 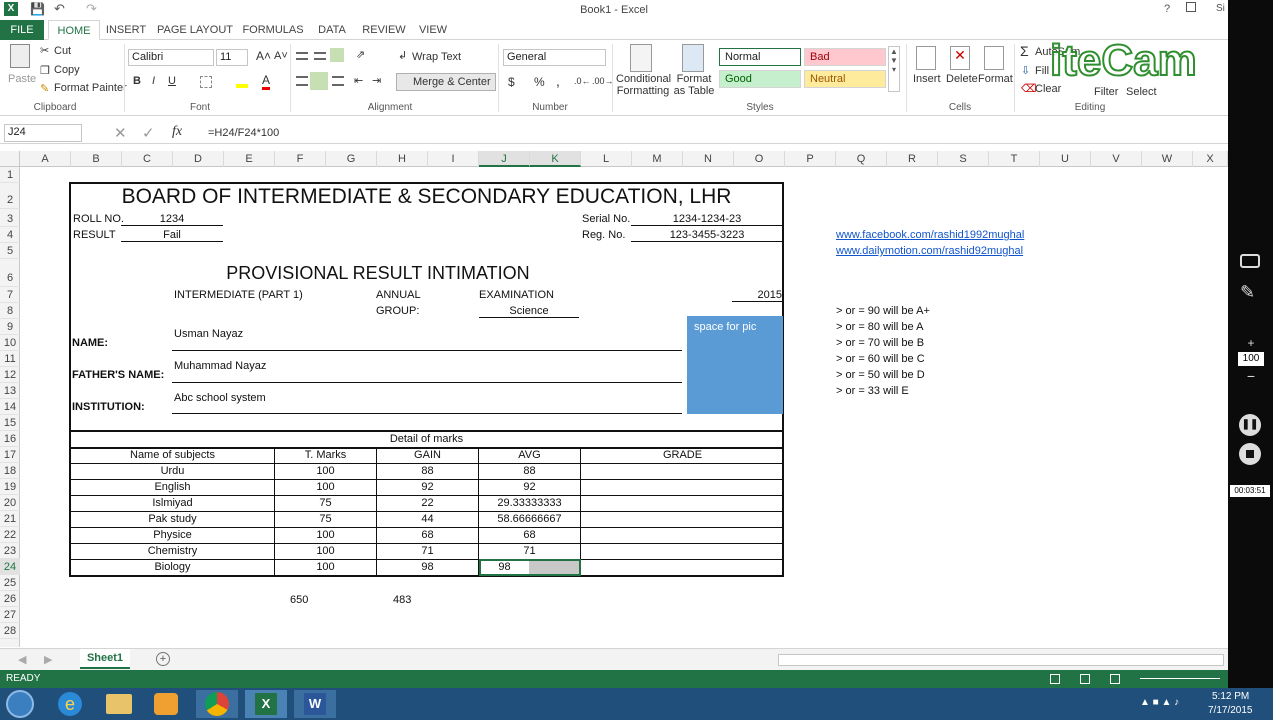 What do you see at coordinates (397, 311) in the screenshot?
I see `group-label: GROUP:` at bounding box center [397, 311].